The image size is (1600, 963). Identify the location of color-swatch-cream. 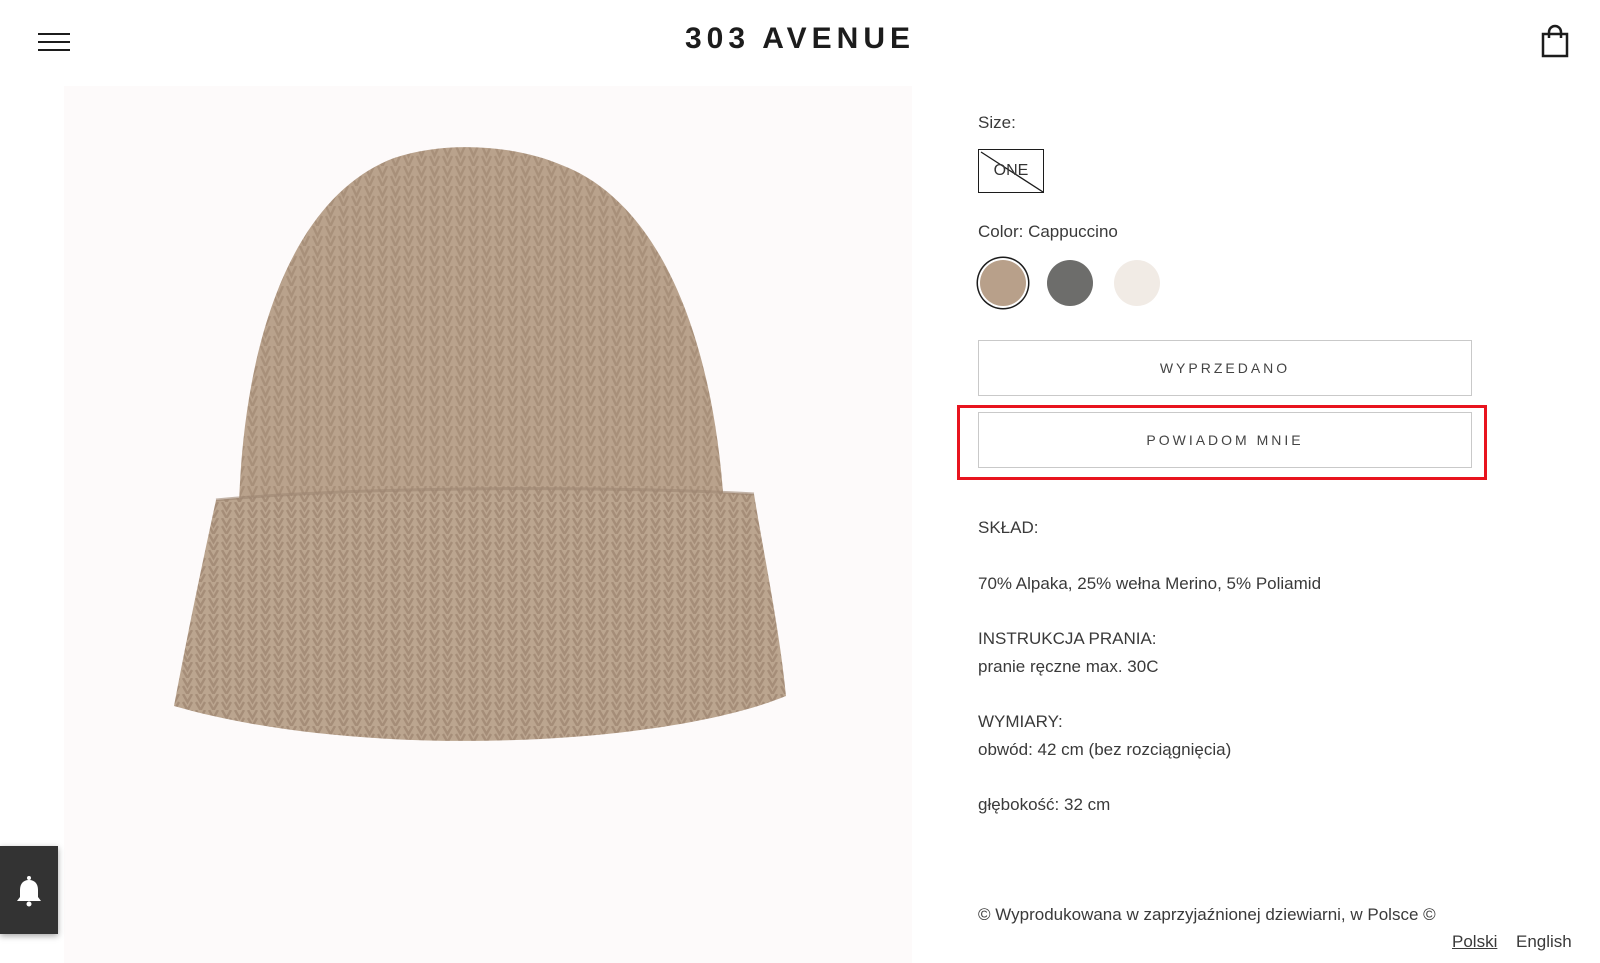
(1137, 283).